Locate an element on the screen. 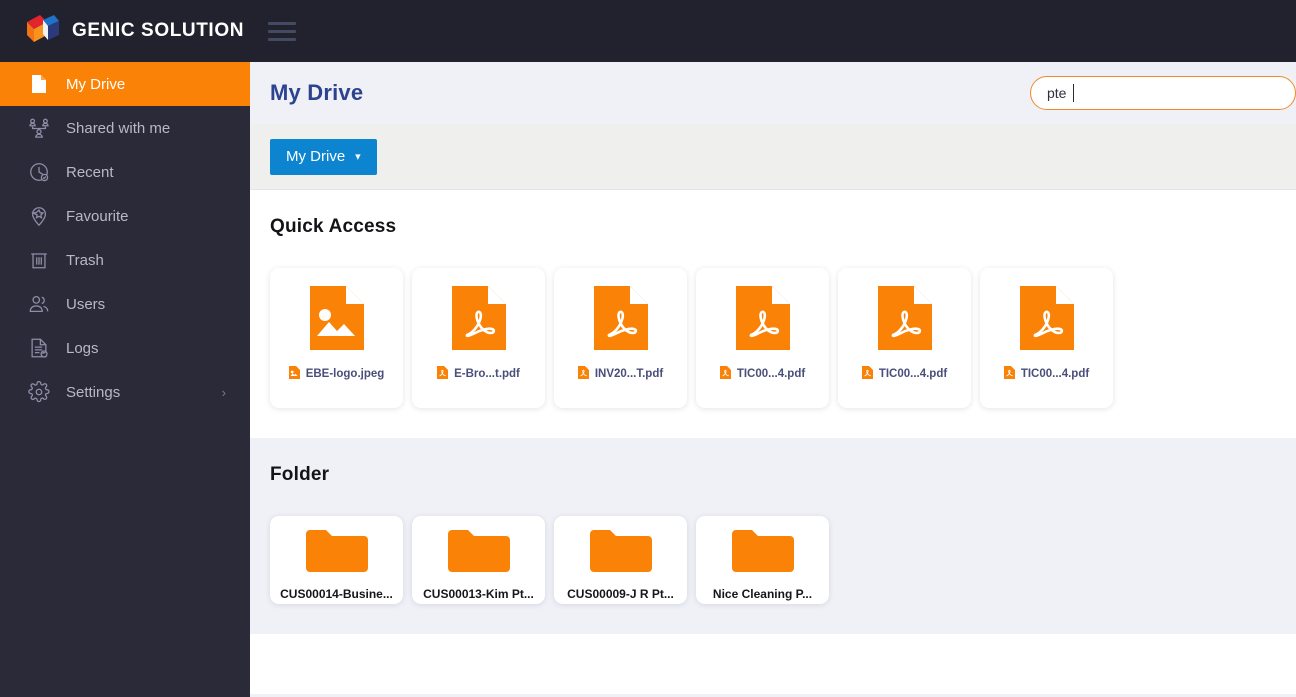  sidebar-item-trash: Trash is located at coordinates (125, 260).